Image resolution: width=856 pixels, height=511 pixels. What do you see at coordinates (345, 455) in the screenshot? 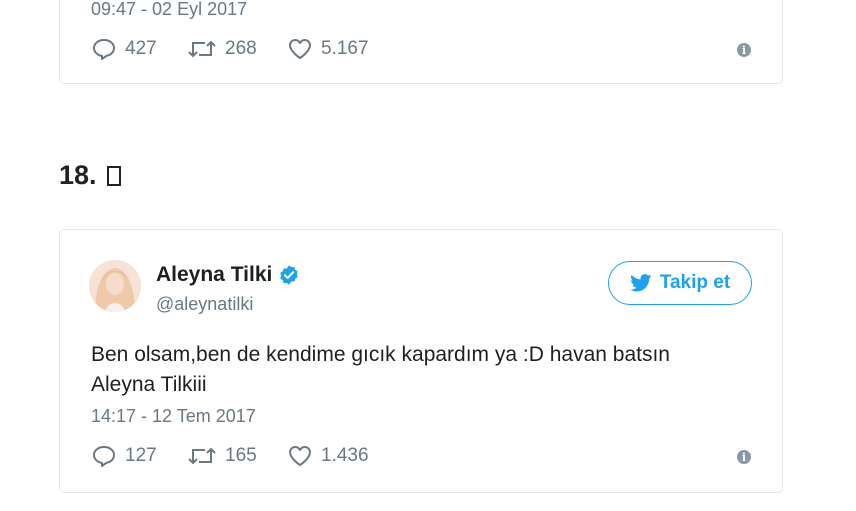
I see `like-count: 1.436` at bounding box center [345, 455].